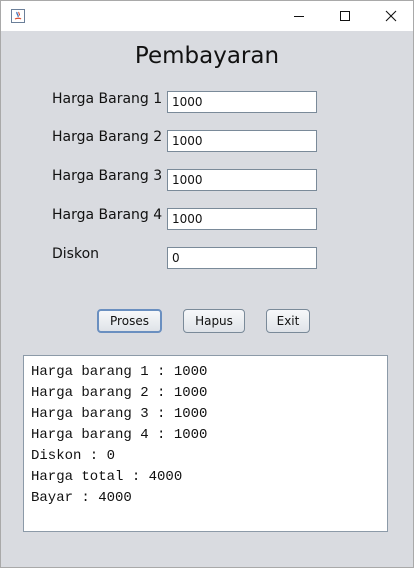 This screenshot has width=414, height=568. I want to click on harga-barang-1-field, so click(242, 102).